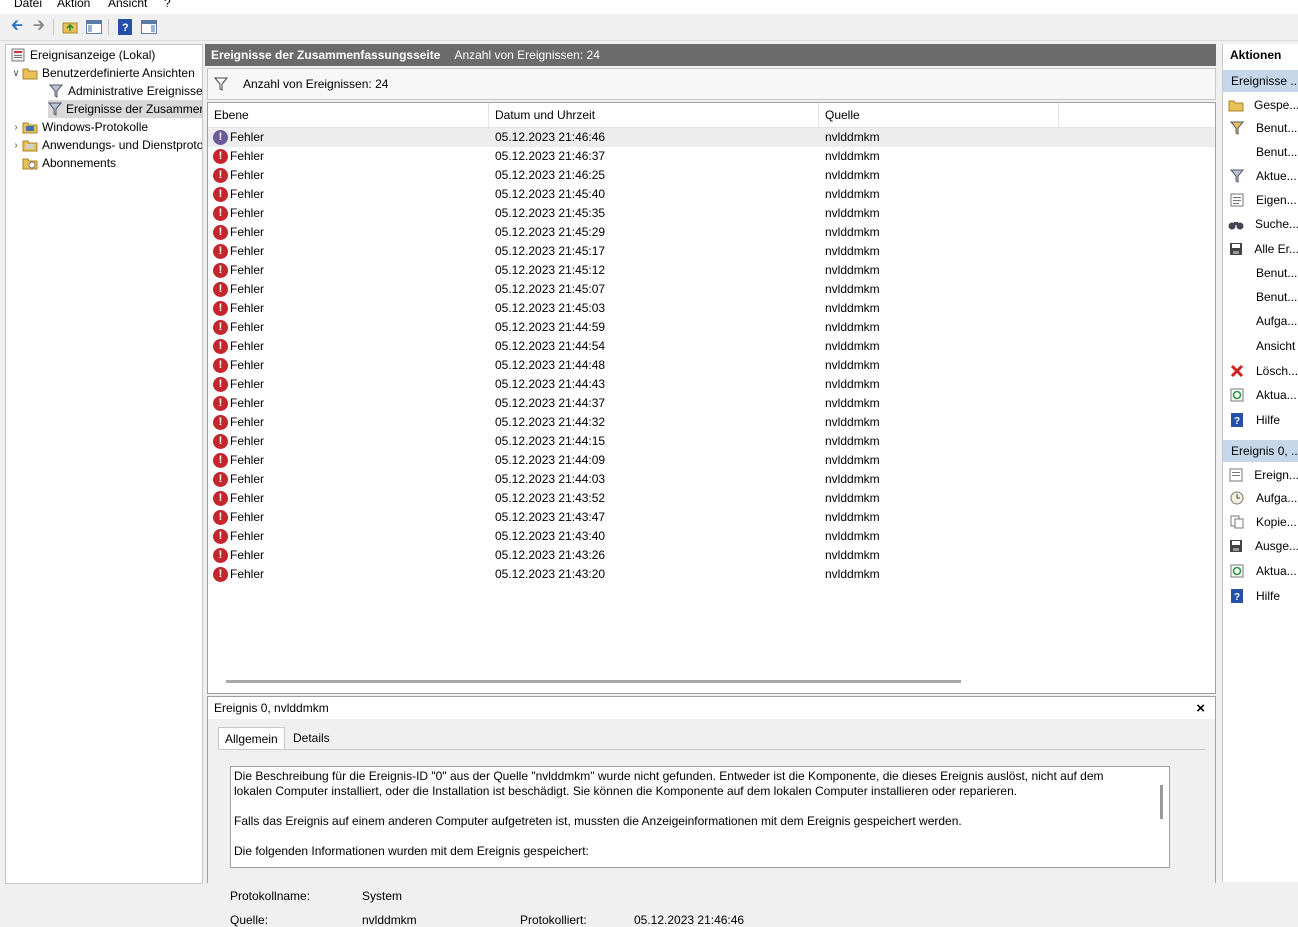 Image resolution: width=1298 pixels, height=927 pixels. Describe the element at coordinates (711, 156) in the screenshot. I see `table-row: ! Fehler 05.12.2023 21:46:37 nvlddmkm` at that location.